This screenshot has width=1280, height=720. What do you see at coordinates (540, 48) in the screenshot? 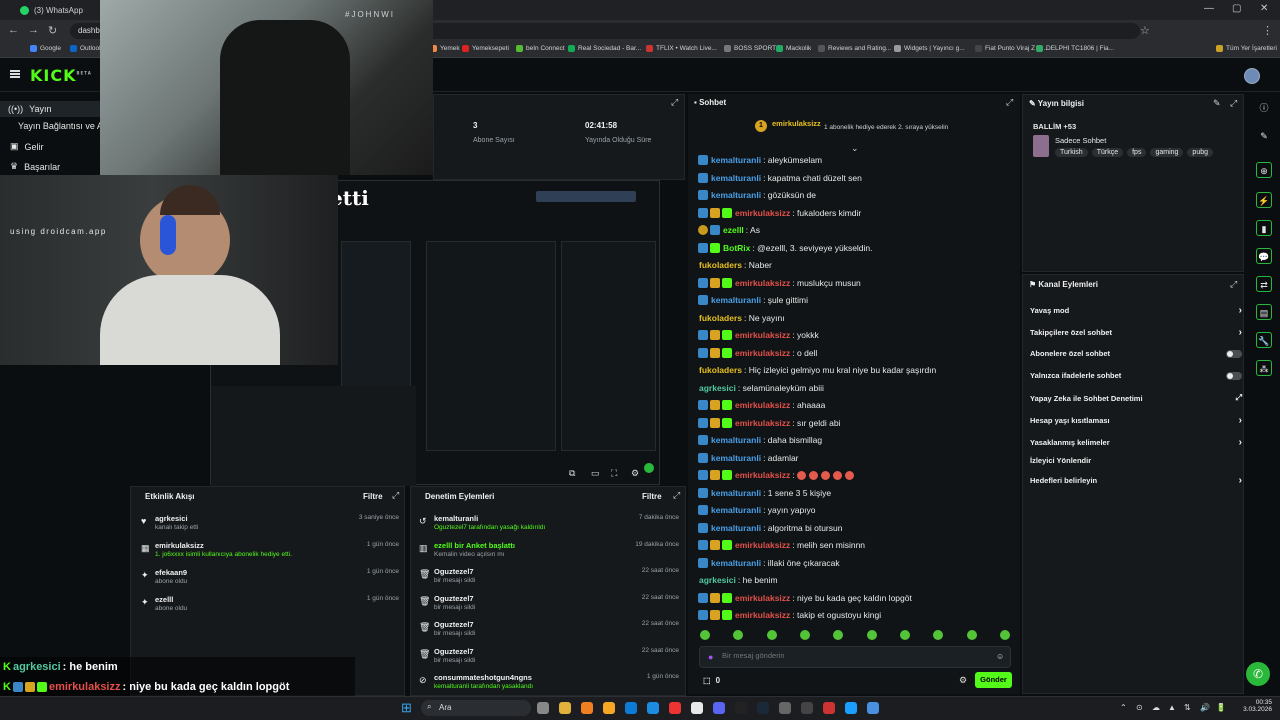
I see `bookmark-4: beIn Connect` at bounding box center [540, 48].